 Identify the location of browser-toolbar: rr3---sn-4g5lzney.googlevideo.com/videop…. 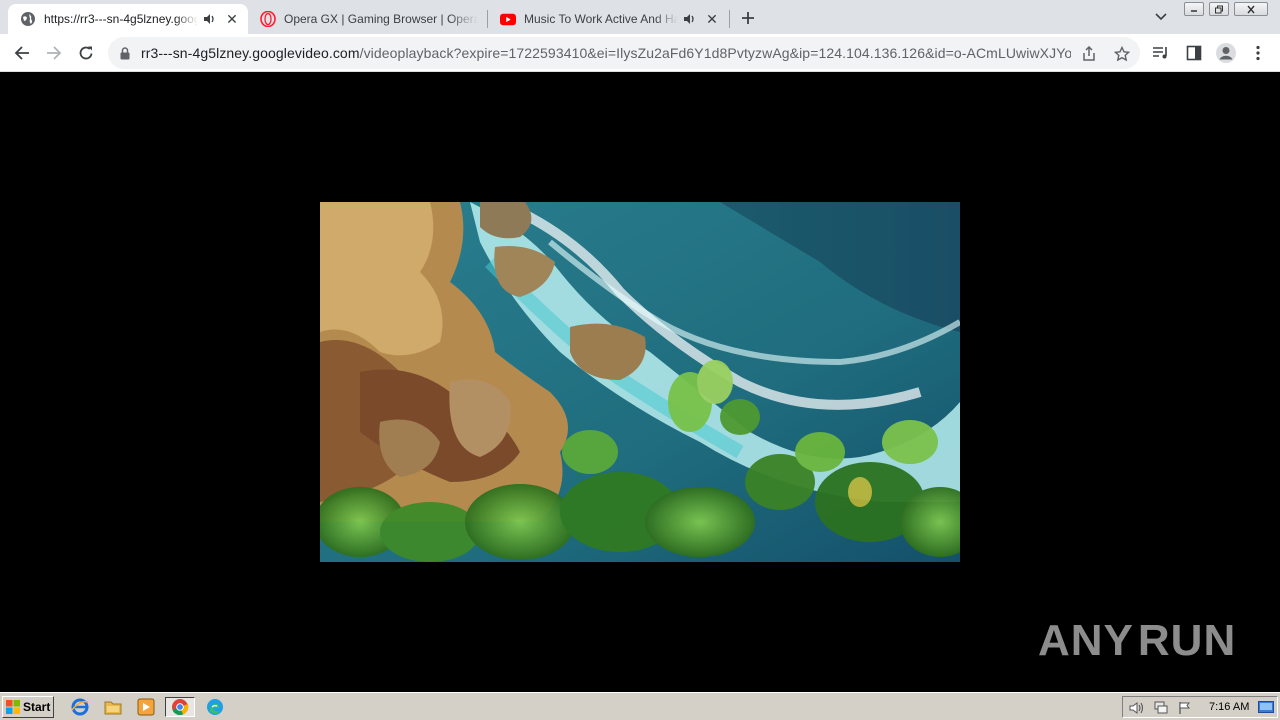
(640, 53).